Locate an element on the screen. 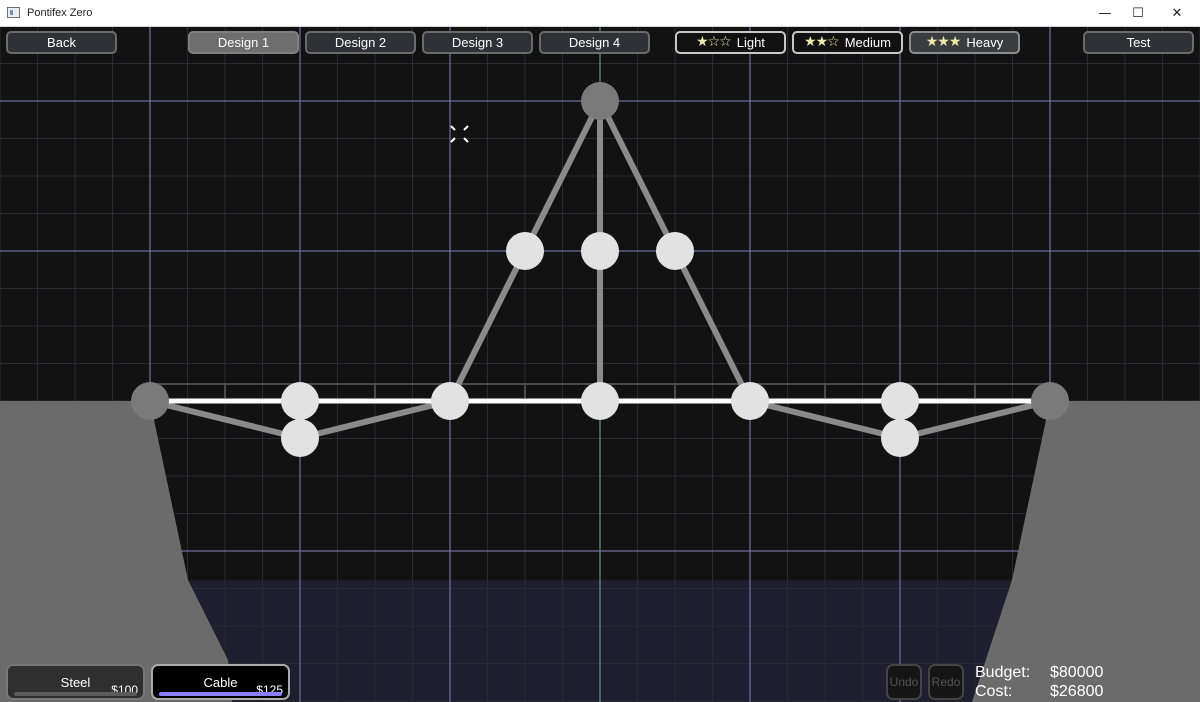 This screenshot has width=1200, height=702. material-steel-button: Steel $100 is located at coordinates (75, 682).